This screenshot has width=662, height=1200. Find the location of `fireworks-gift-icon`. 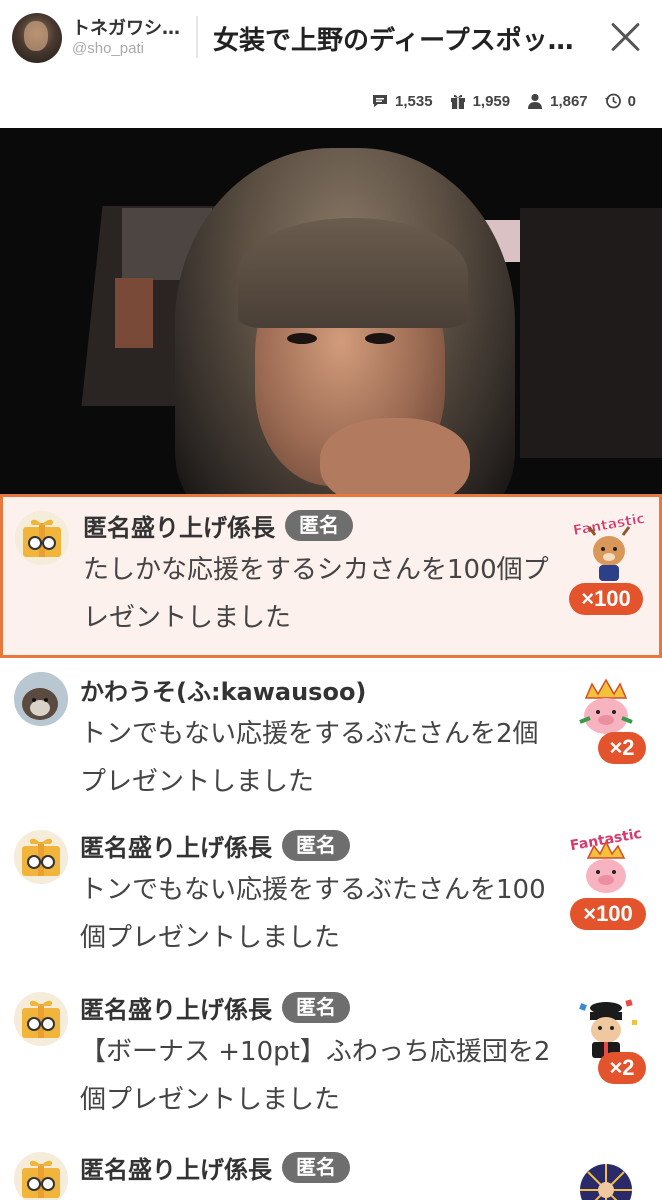

fireworks-gift-icon is located at coordinates (606, 1175).